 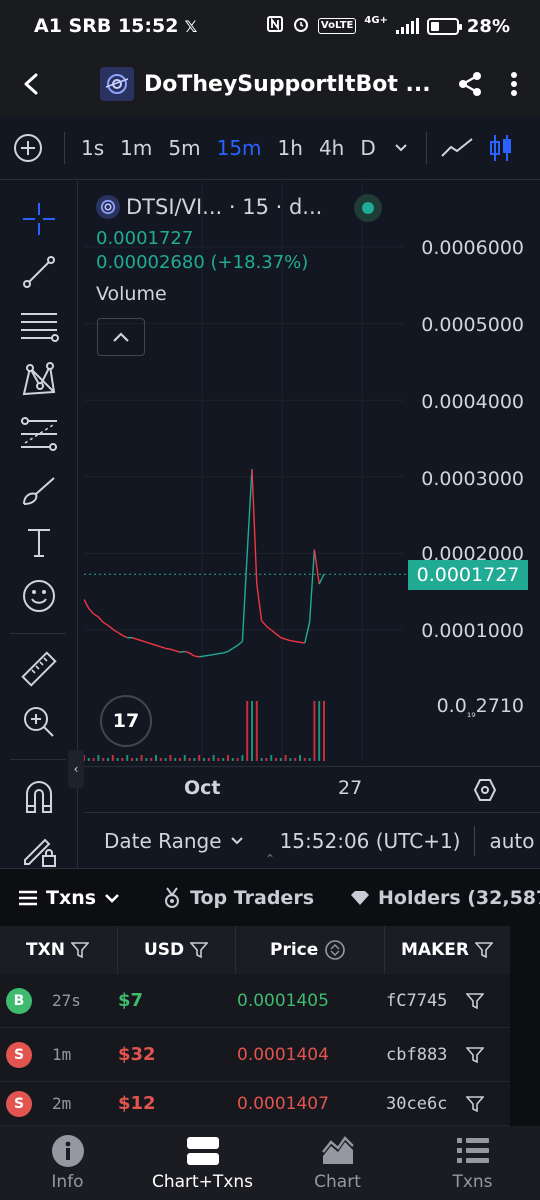 What do you see at coordinates (514, 84) in the screenshot?
I see `more-options-button` at bounding box center [514, 84].